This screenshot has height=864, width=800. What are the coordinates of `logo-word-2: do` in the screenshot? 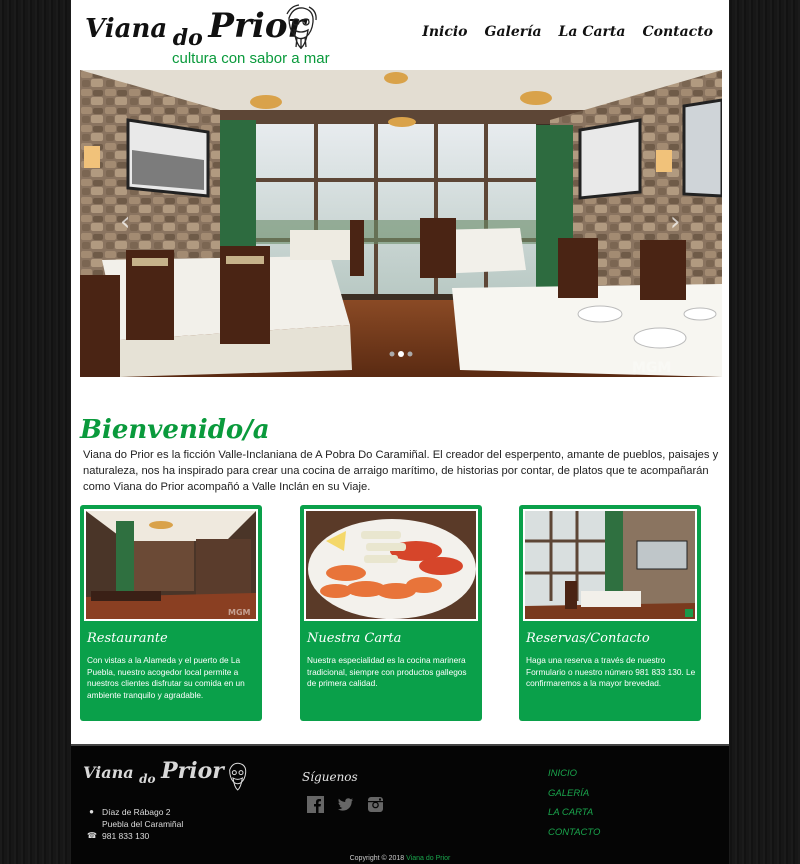 It's located at (187, 38).